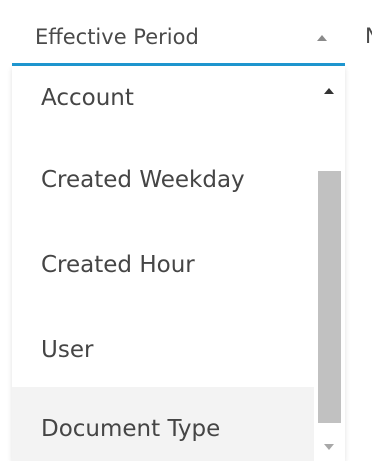 The height and width of the screenshot is (461, 372). I want to click on option-created-hour: Created Hour, so click(163, 265).